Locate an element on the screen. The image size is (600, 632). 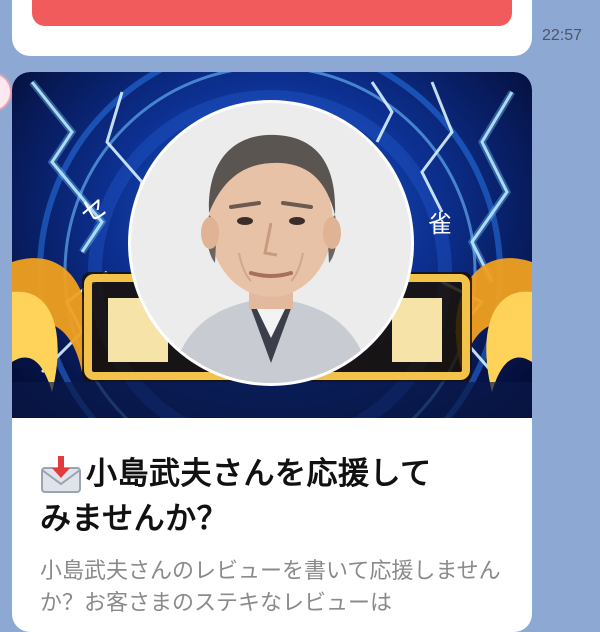
card-title-line1: 小島武夫さんを応援して is located at coordinates (259, 474).